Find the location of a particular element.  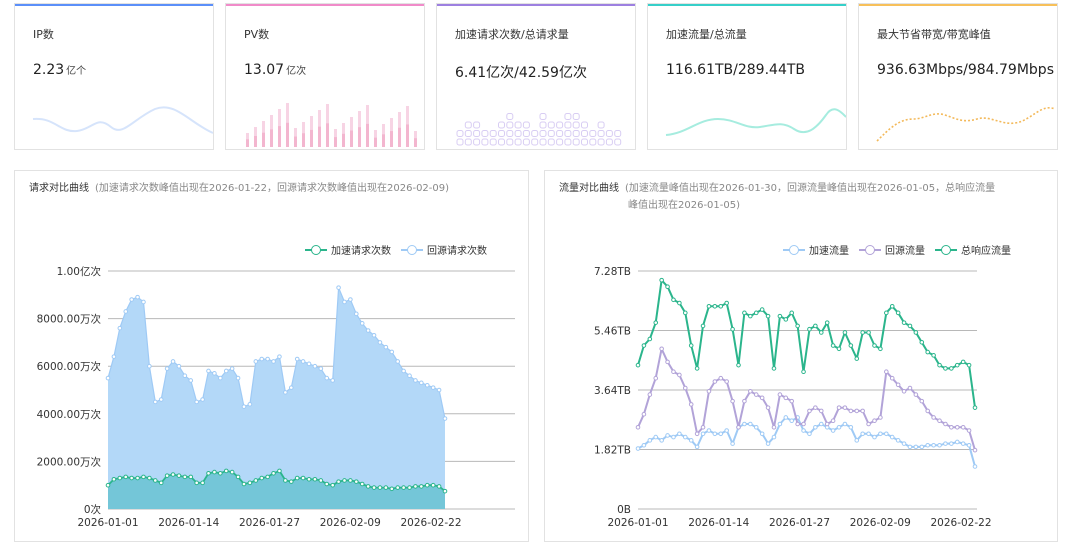

x-tick-label: 2026-01-01 is located at coordinates (637, 523).